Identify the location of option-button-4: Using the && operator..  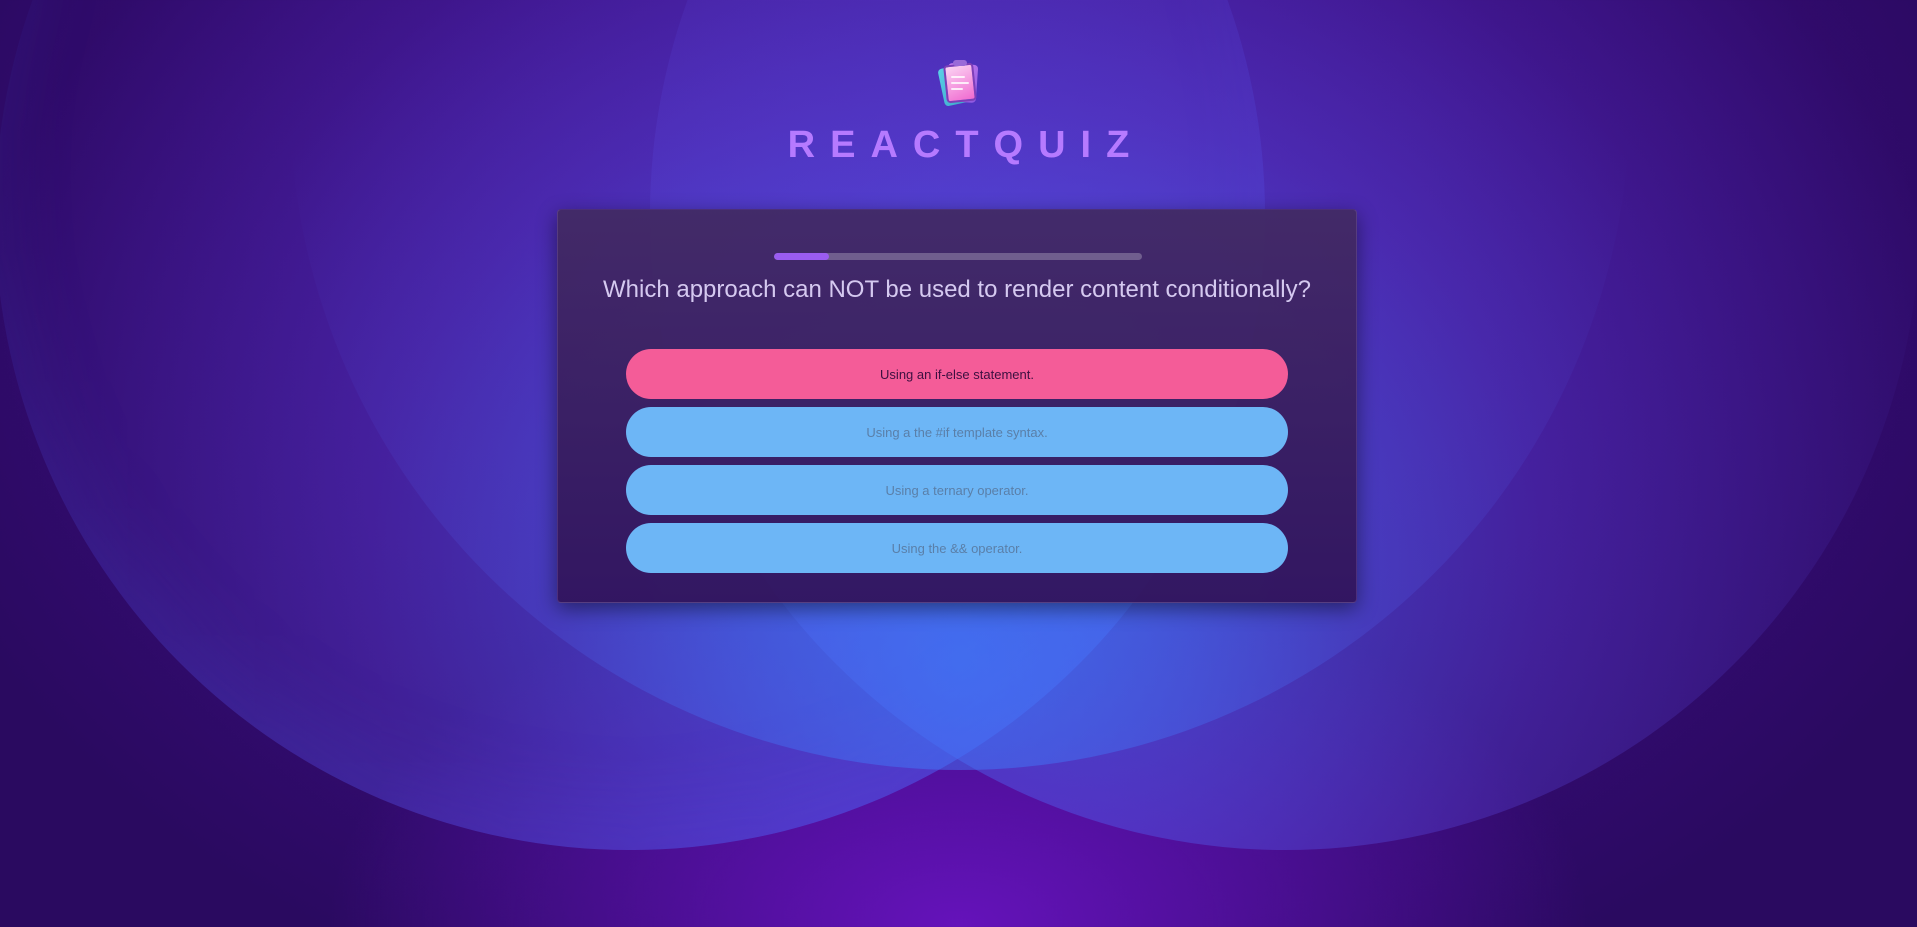
(957, 548).